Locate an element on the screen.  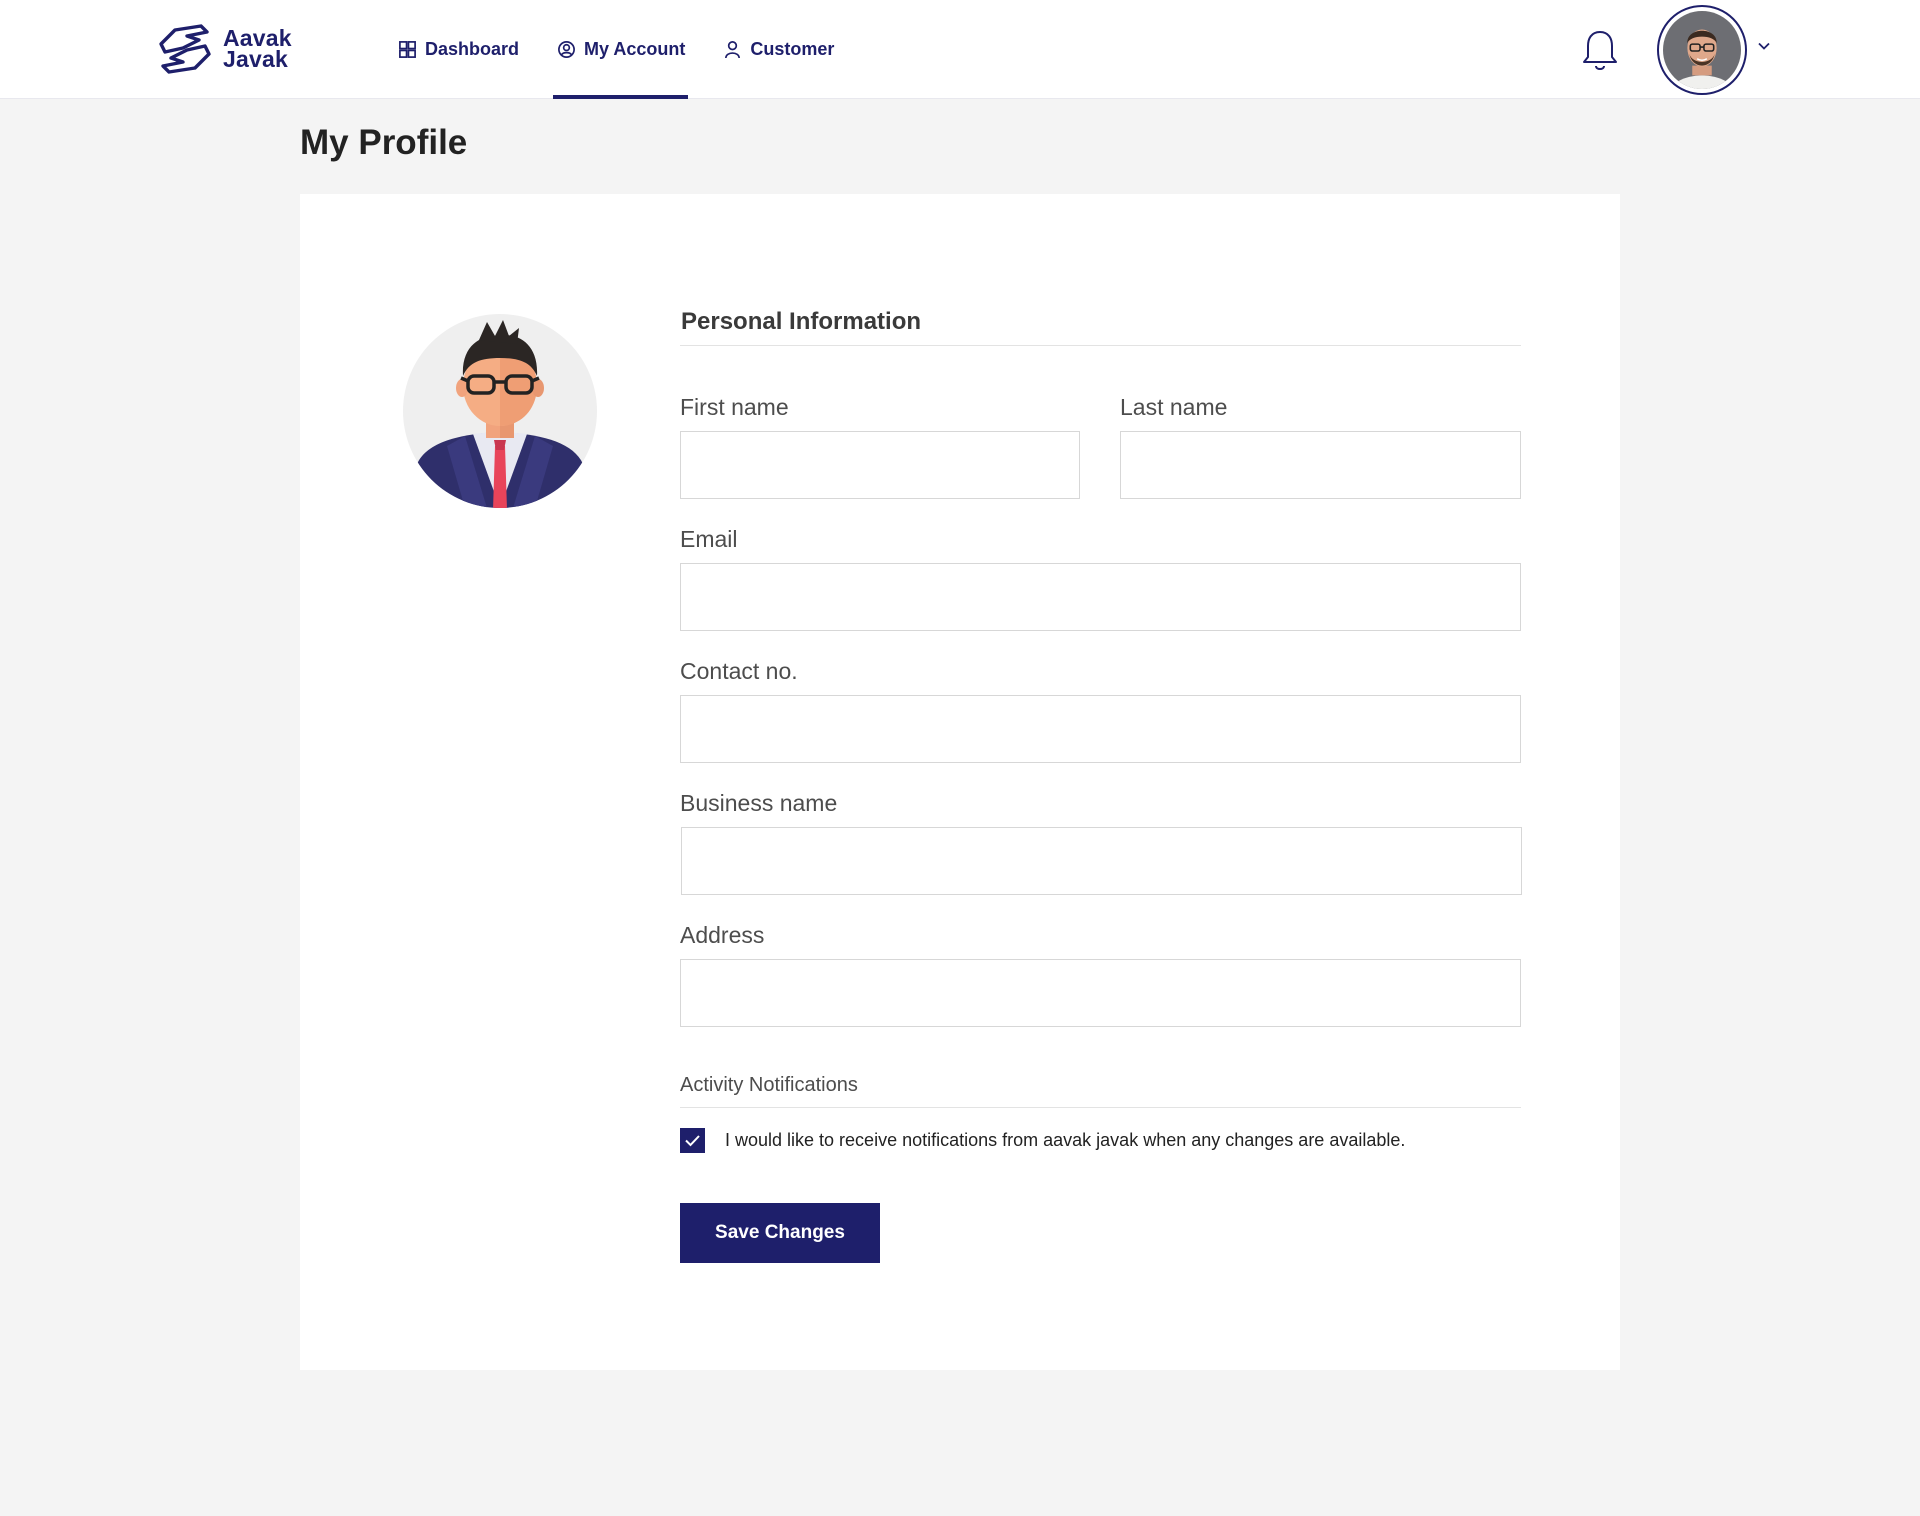
business-name-label: Business name is located at coordinates (759, 803).